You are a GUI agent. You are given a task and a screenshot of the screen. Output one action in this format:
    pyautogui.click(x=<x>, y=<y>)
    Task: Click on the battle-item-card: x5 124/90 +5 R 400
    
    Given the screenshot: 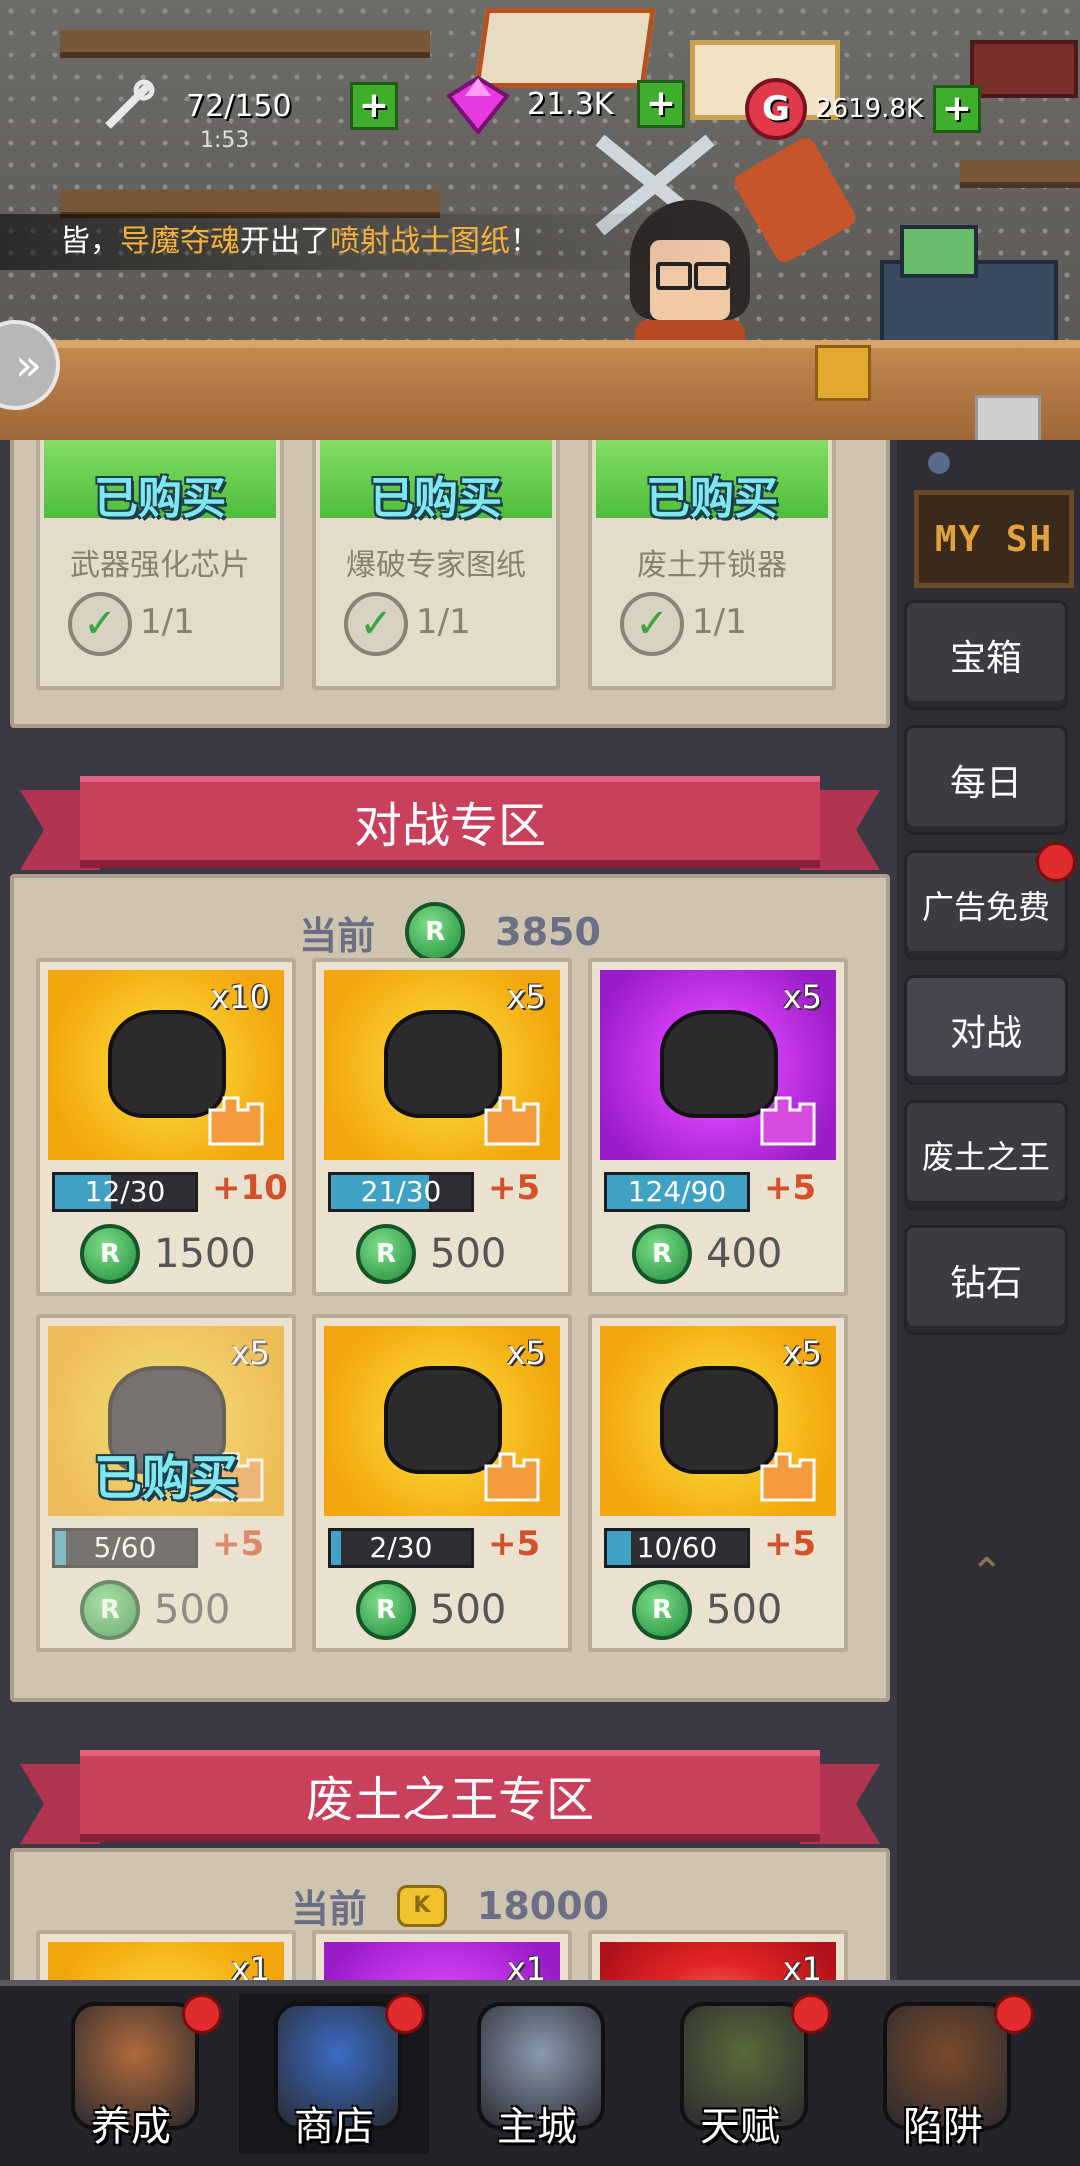 What is the action you would take?
    pyautogui.click(x=718, y=1127)
    